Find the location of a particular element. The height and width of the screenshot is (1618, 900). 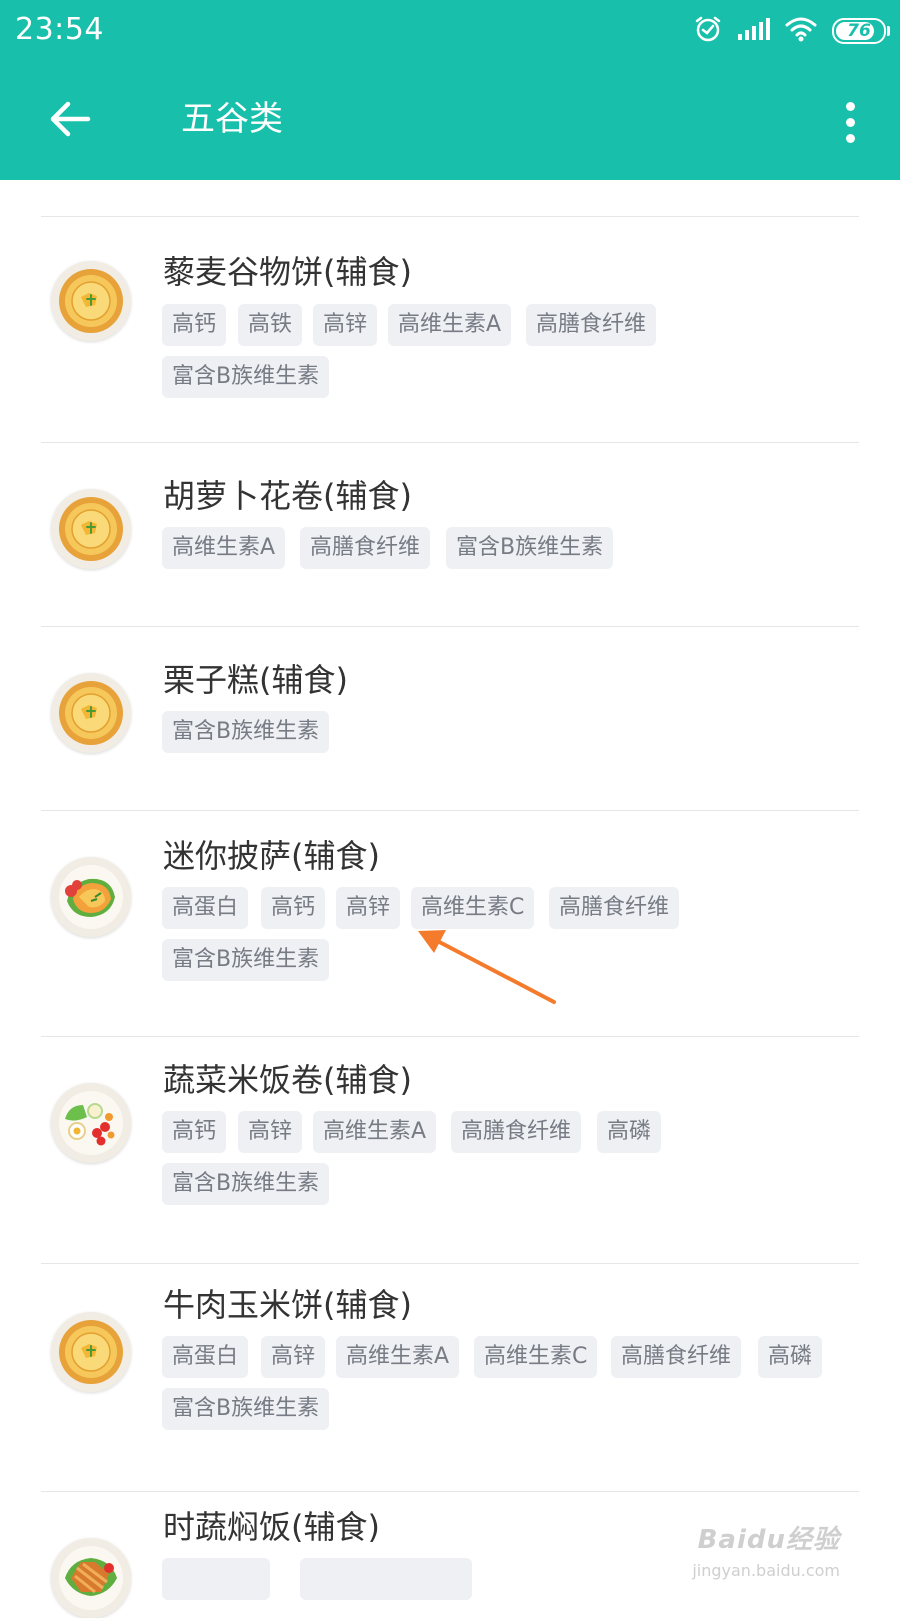

battery-level: 76 is located at coordinates (859, 31).